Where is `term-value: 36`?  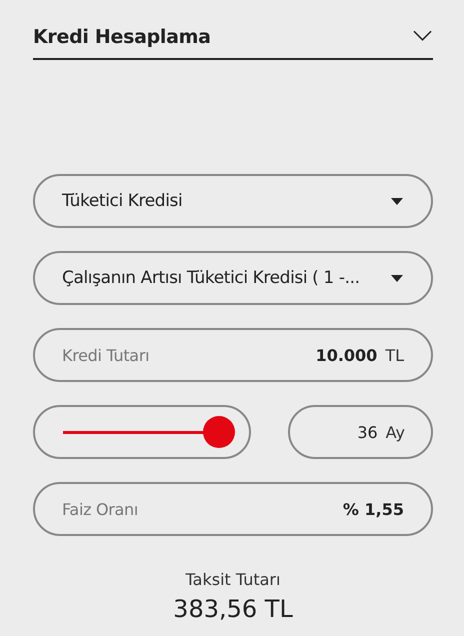 term-value: 36 is located at coordinates (367, 432).